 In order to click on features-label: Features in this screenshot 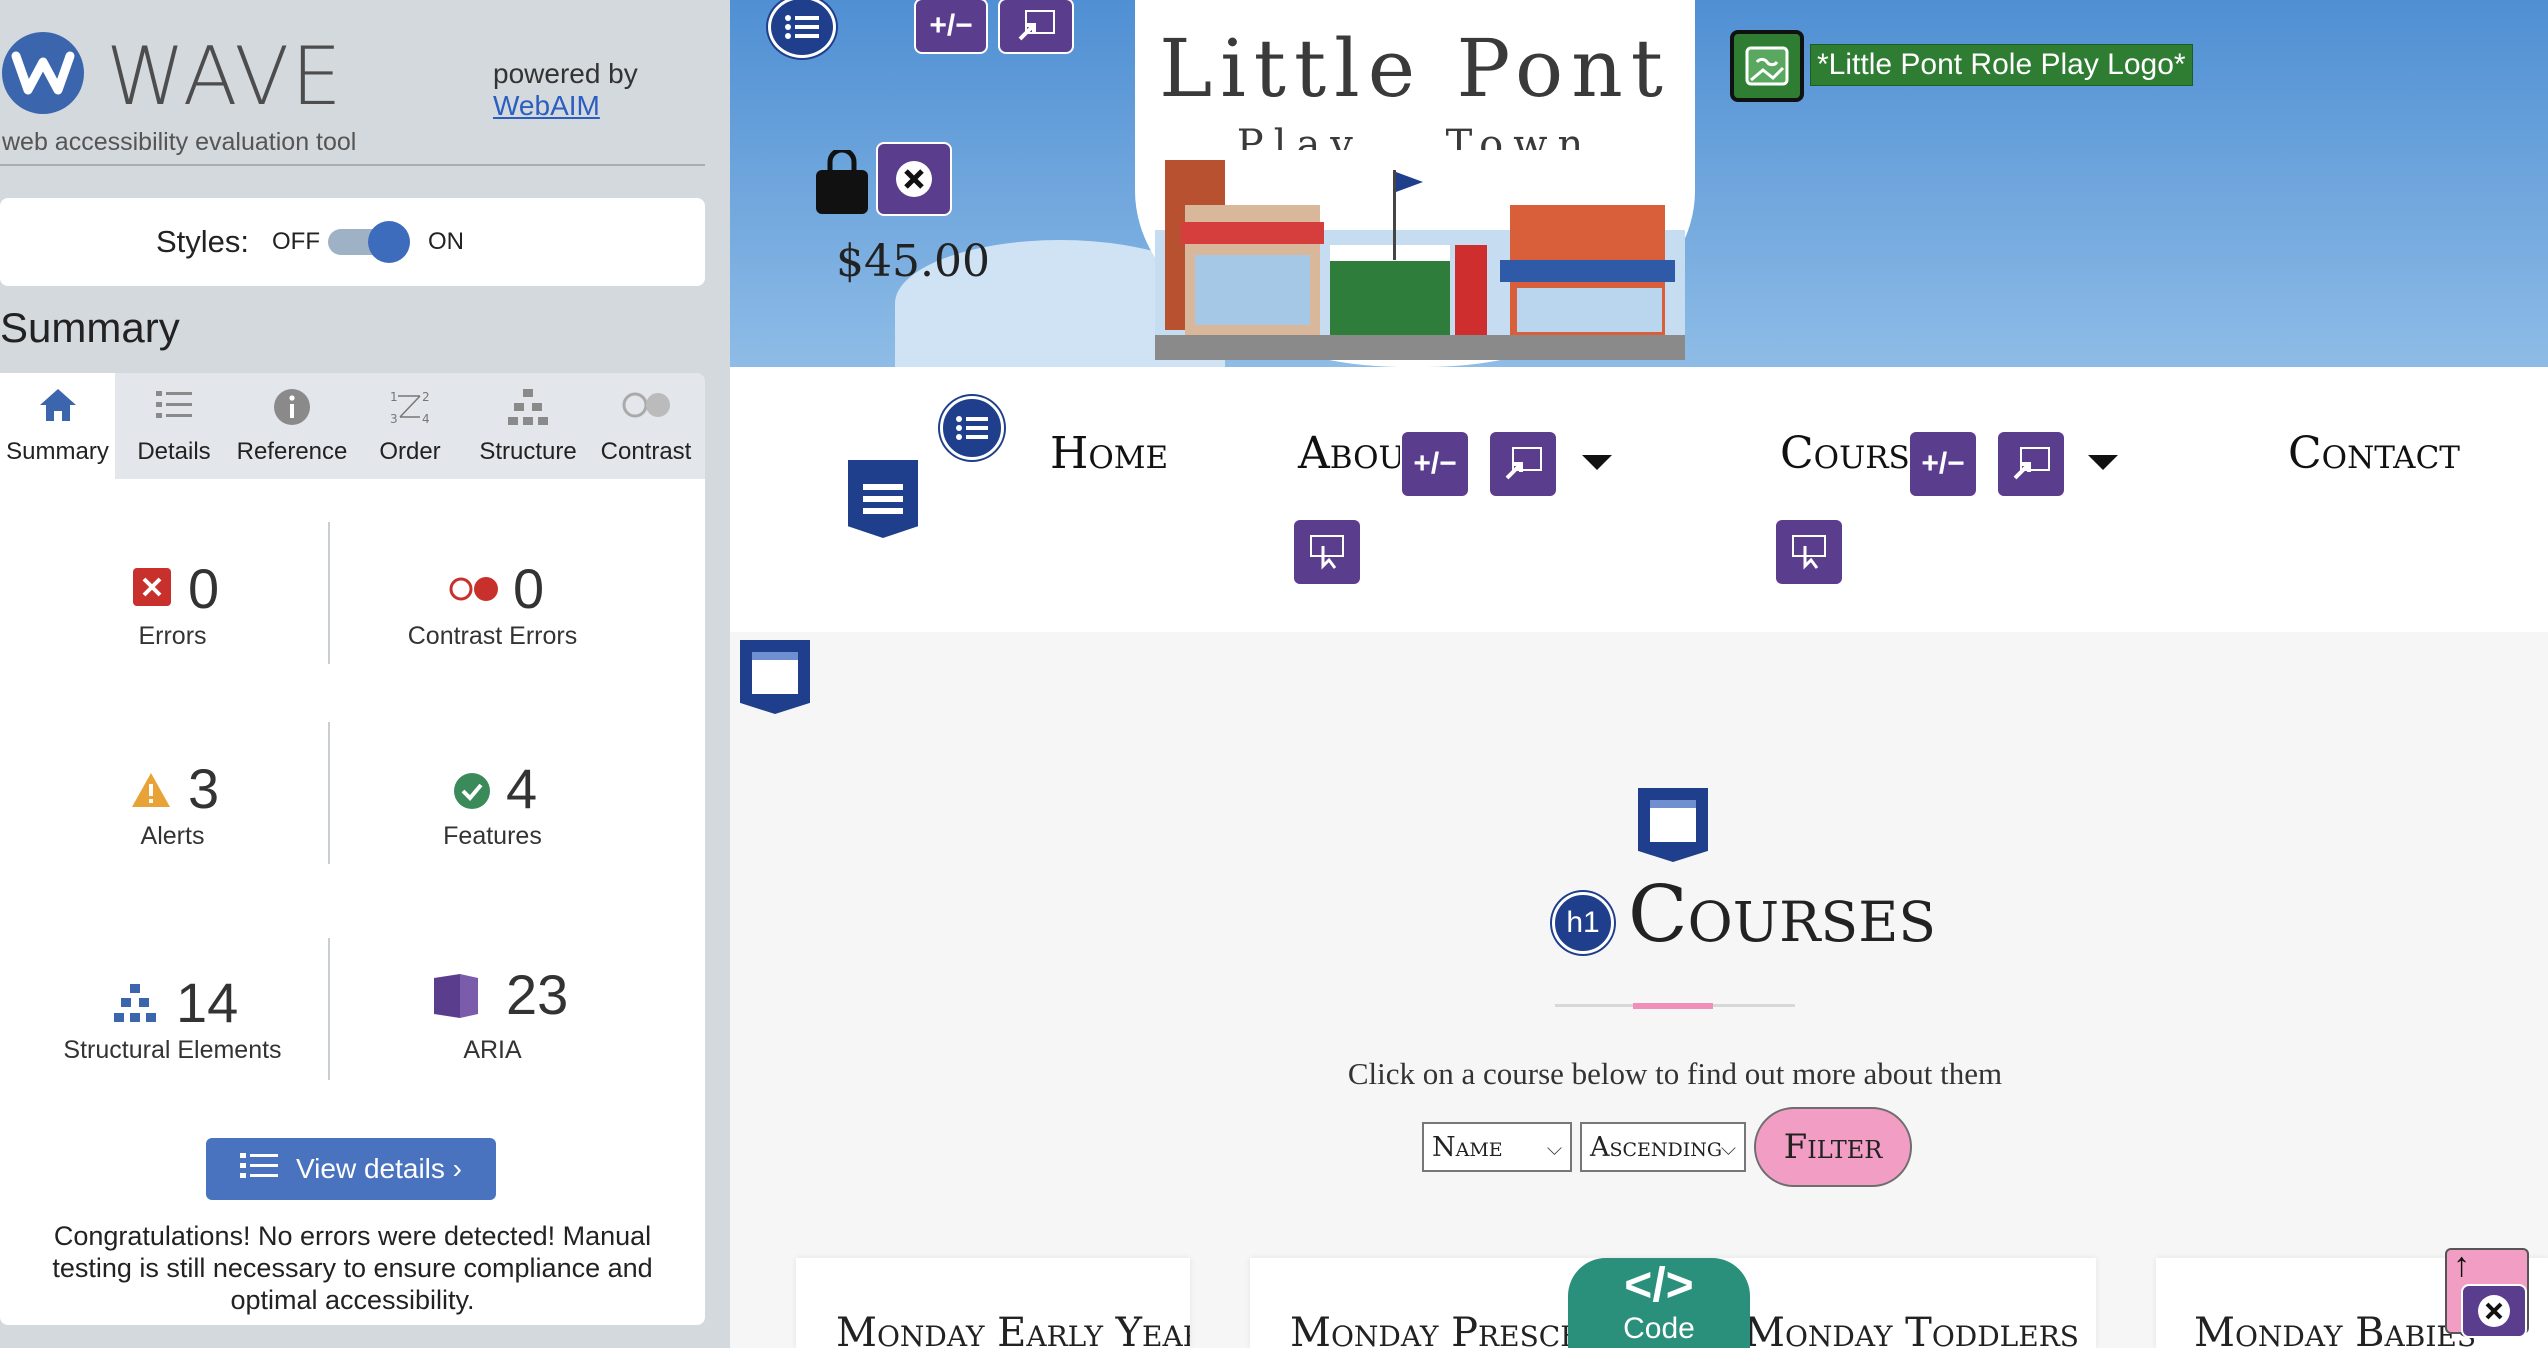, I will do `click(492, 836)`.